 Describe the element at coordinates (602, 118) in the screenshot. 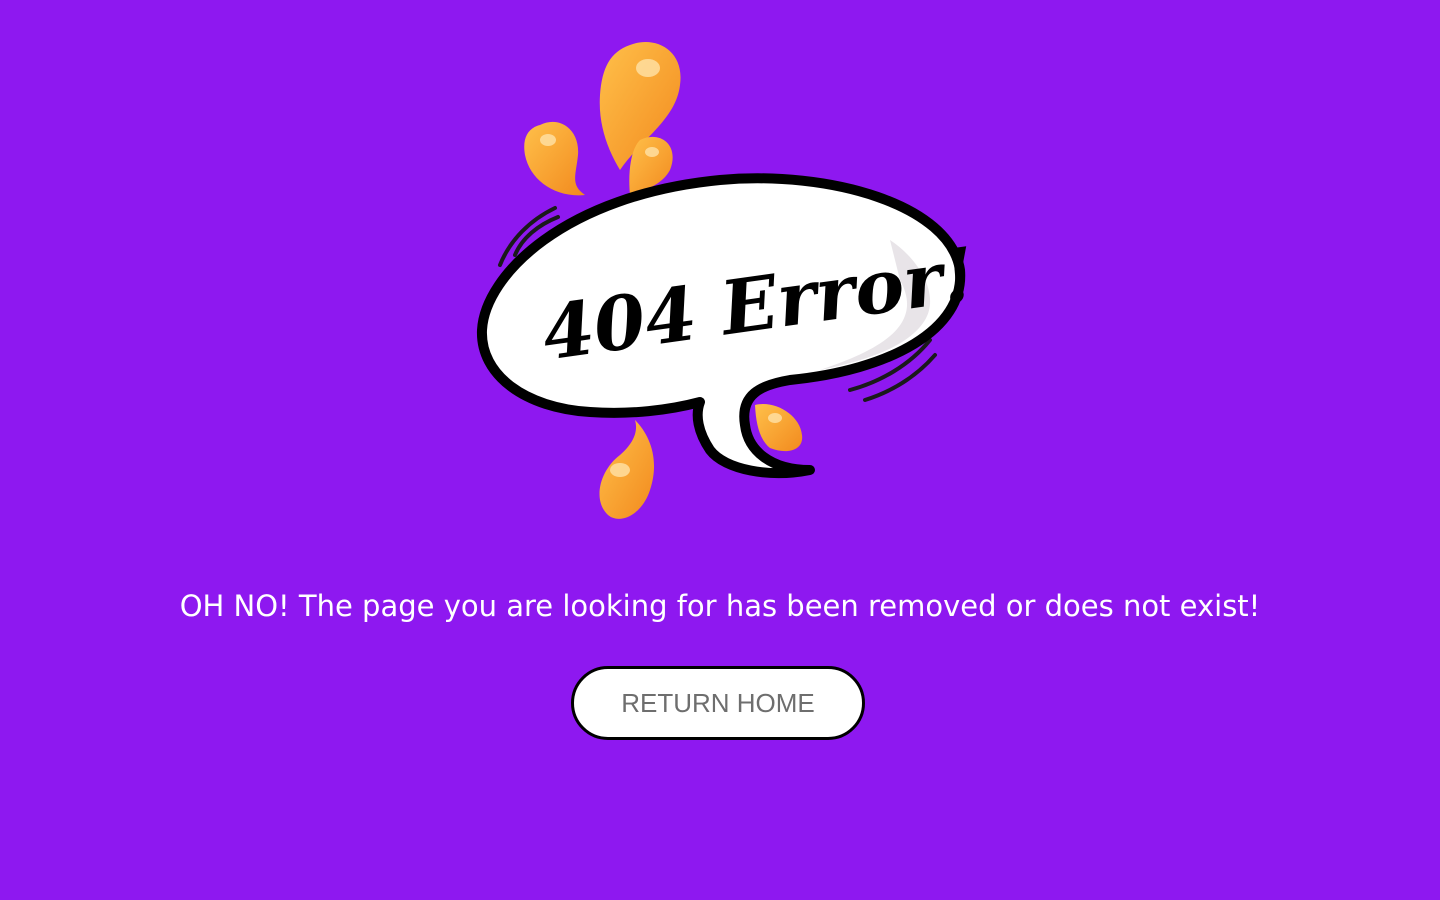

I see `splash-top` at that location.